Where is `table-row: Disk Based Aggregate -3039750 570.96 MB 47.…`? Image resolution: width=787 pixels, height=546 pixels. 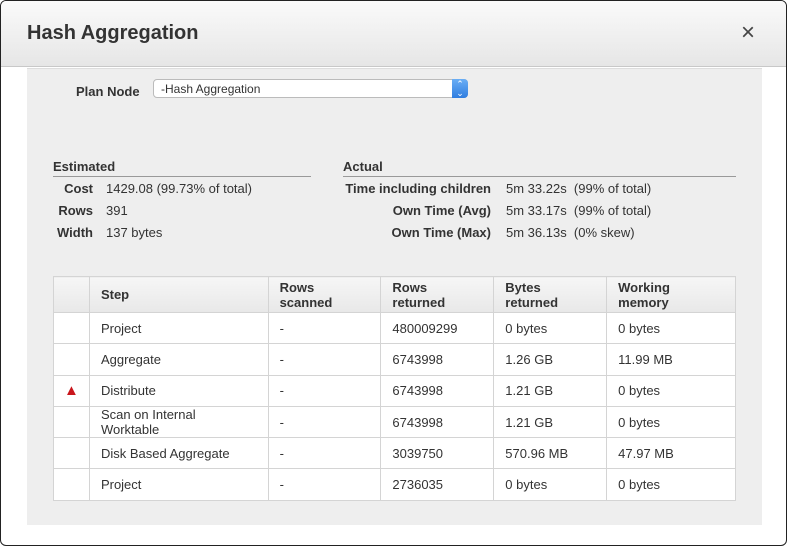
table-row: Disk Based Aggregate -3039750 570.96 MB 47.… is located at coordinates (394, 453).